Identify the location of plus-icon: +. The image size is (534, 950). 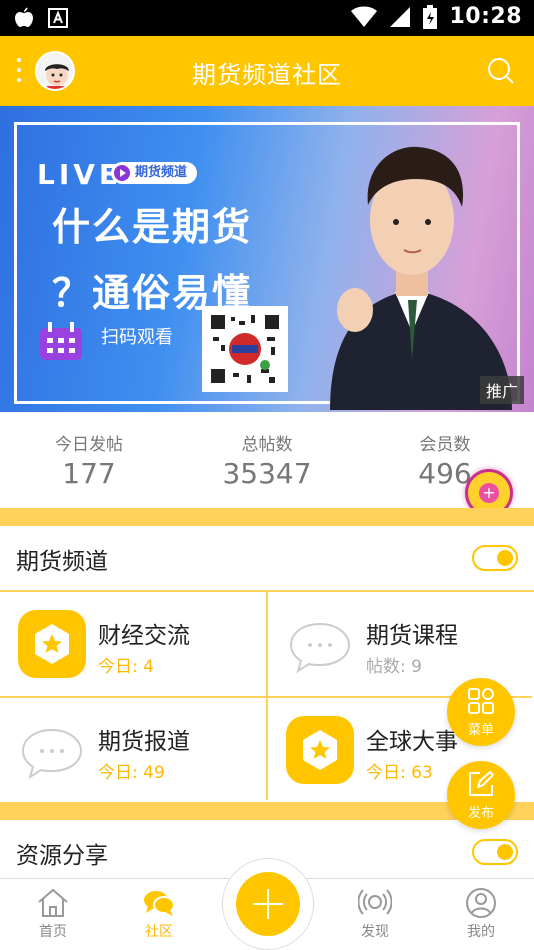
(489, 493).